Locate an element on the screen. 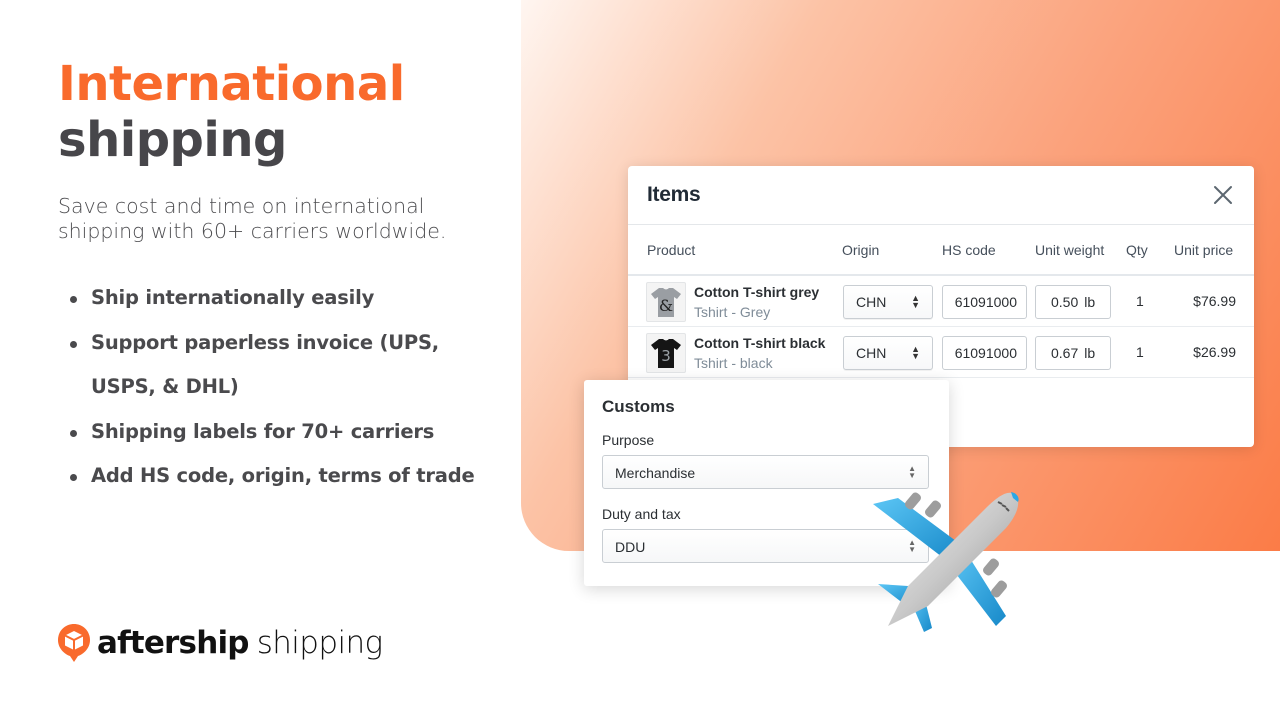 The image size is (1280, 720). product-variant: Tshirt - Grey is located at coordinates (732, 312).